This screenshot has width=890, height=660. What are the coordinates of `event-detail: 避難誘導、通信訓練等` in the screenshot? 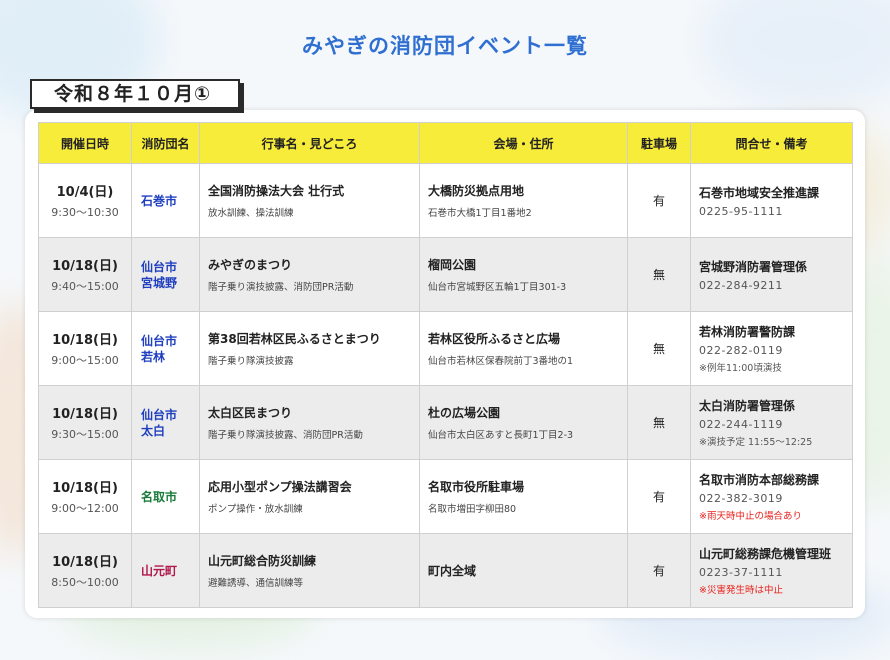 It's located at (256, 583).